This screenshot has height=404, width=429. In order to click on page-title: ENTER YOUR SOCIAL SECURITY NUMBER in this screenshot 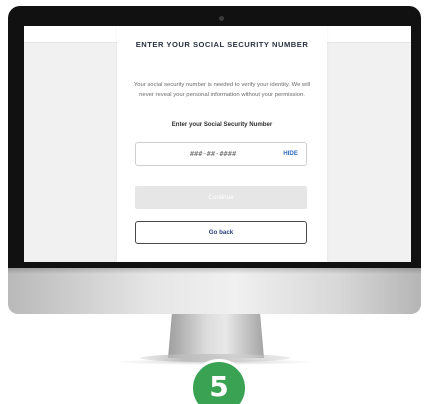, I will do `click(222, 44)`.